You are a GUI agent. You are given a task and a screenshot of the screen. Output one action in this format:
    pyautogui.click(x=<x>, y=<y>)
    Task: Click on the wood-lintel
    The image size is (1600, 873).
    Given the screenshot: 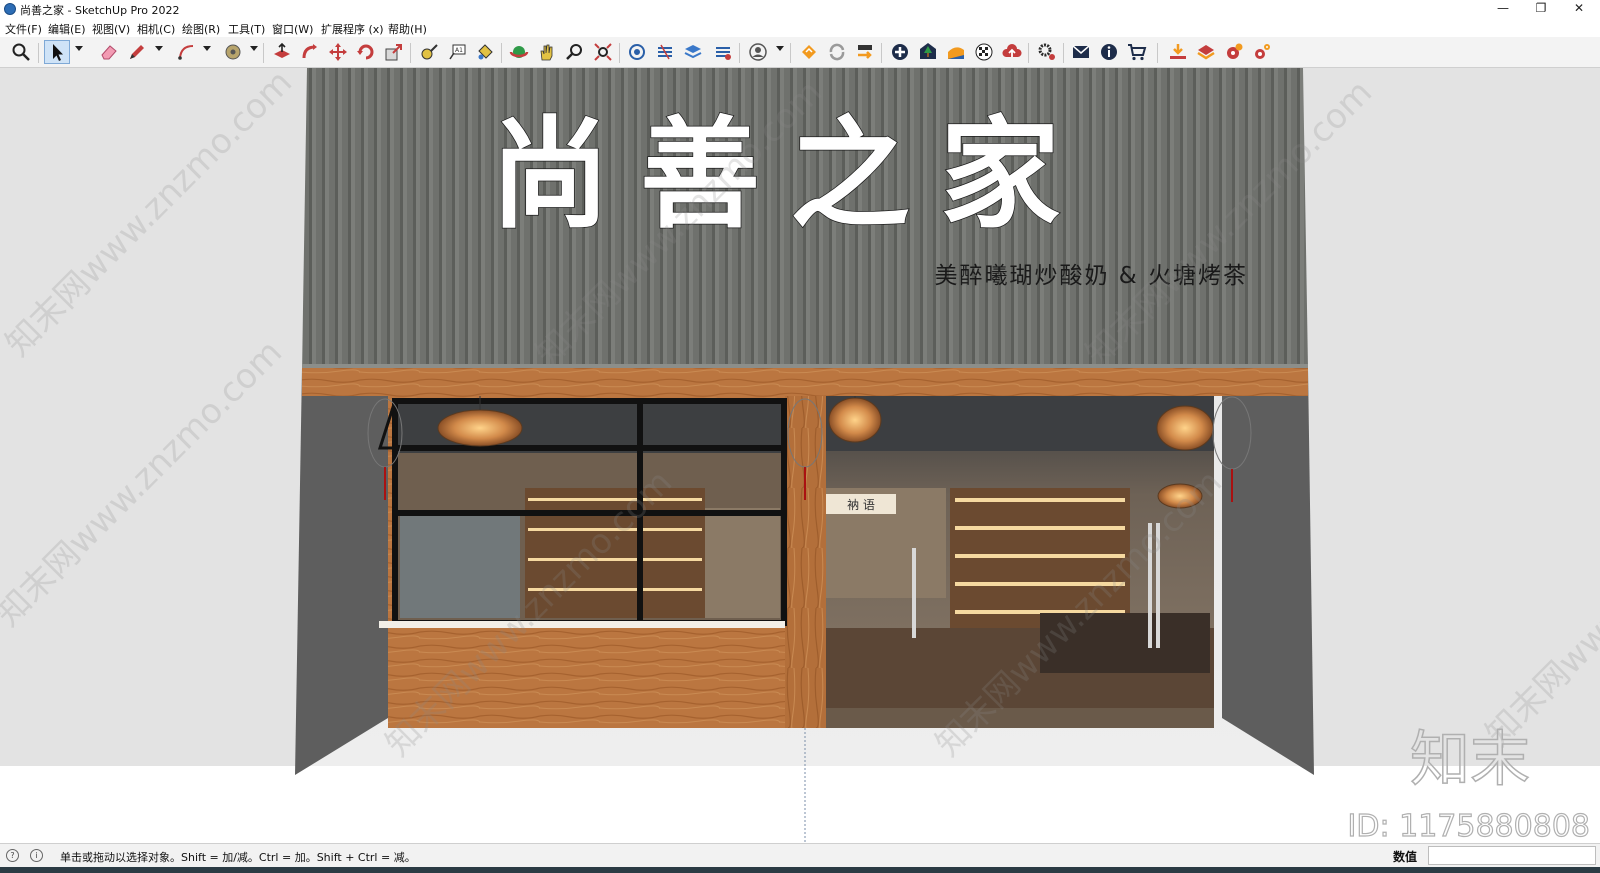 What is the action you would take?
    pyautogui.click(x=805, y=382)
    